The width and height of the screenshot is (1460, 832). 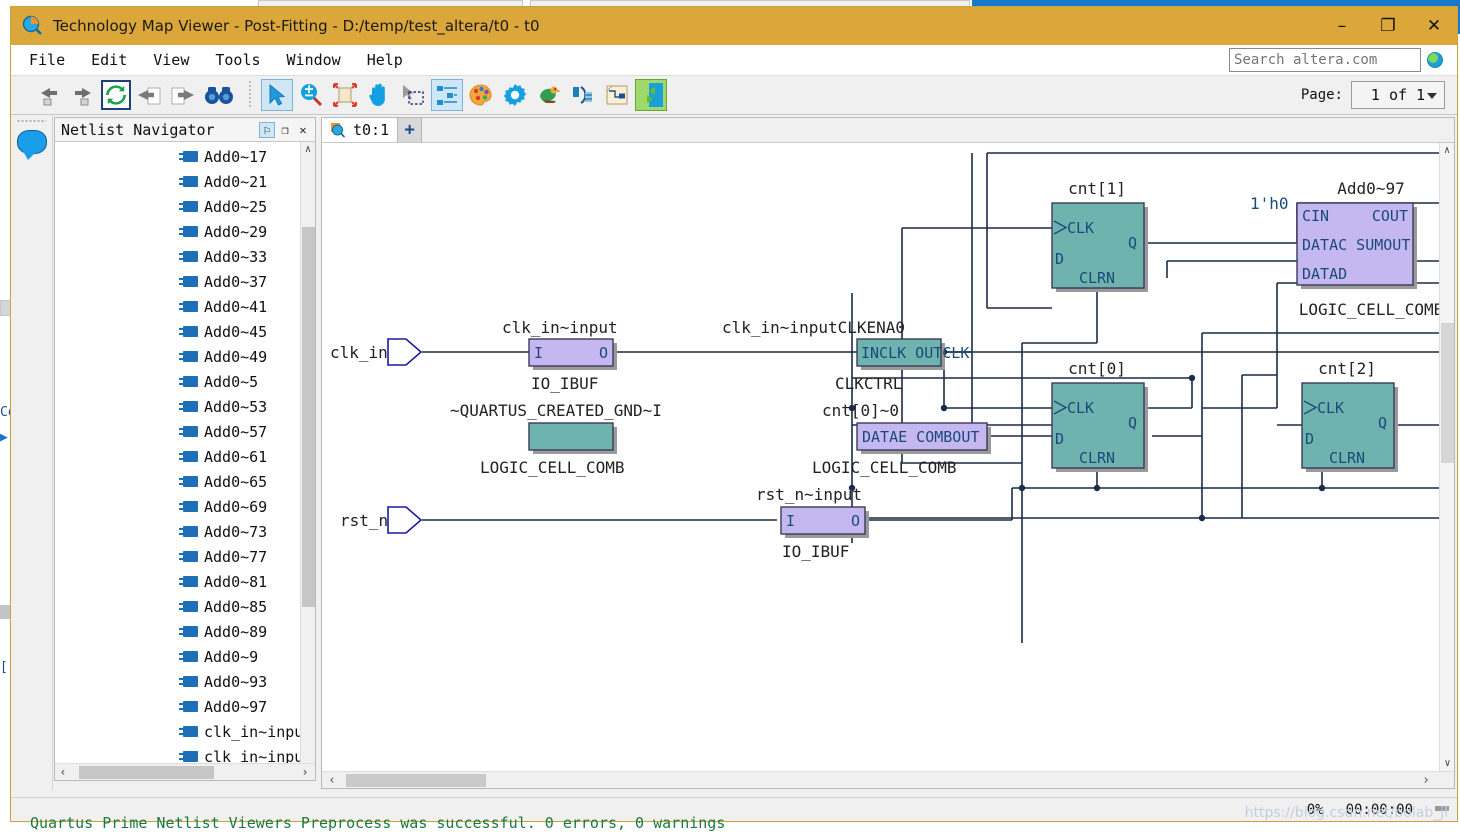 What do you see at coordinates (311, 95) in the screenshot?
I see `zoom-tool-icon` at bounding box center [311, 95].